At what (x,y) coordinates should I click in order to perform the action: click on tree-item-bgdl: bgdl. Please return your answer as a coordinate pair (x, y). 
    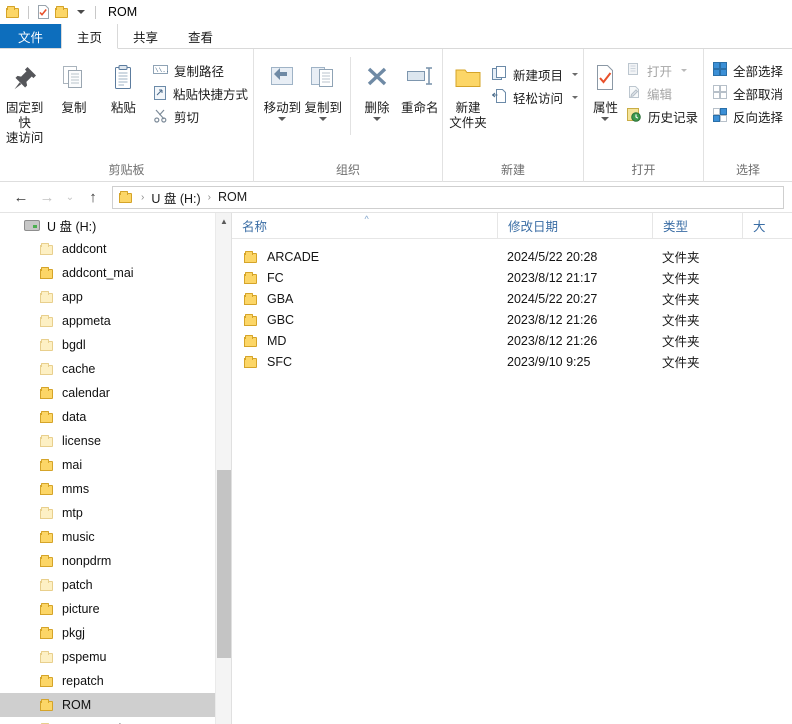
    Looking at the image, I should click on (115, 345).